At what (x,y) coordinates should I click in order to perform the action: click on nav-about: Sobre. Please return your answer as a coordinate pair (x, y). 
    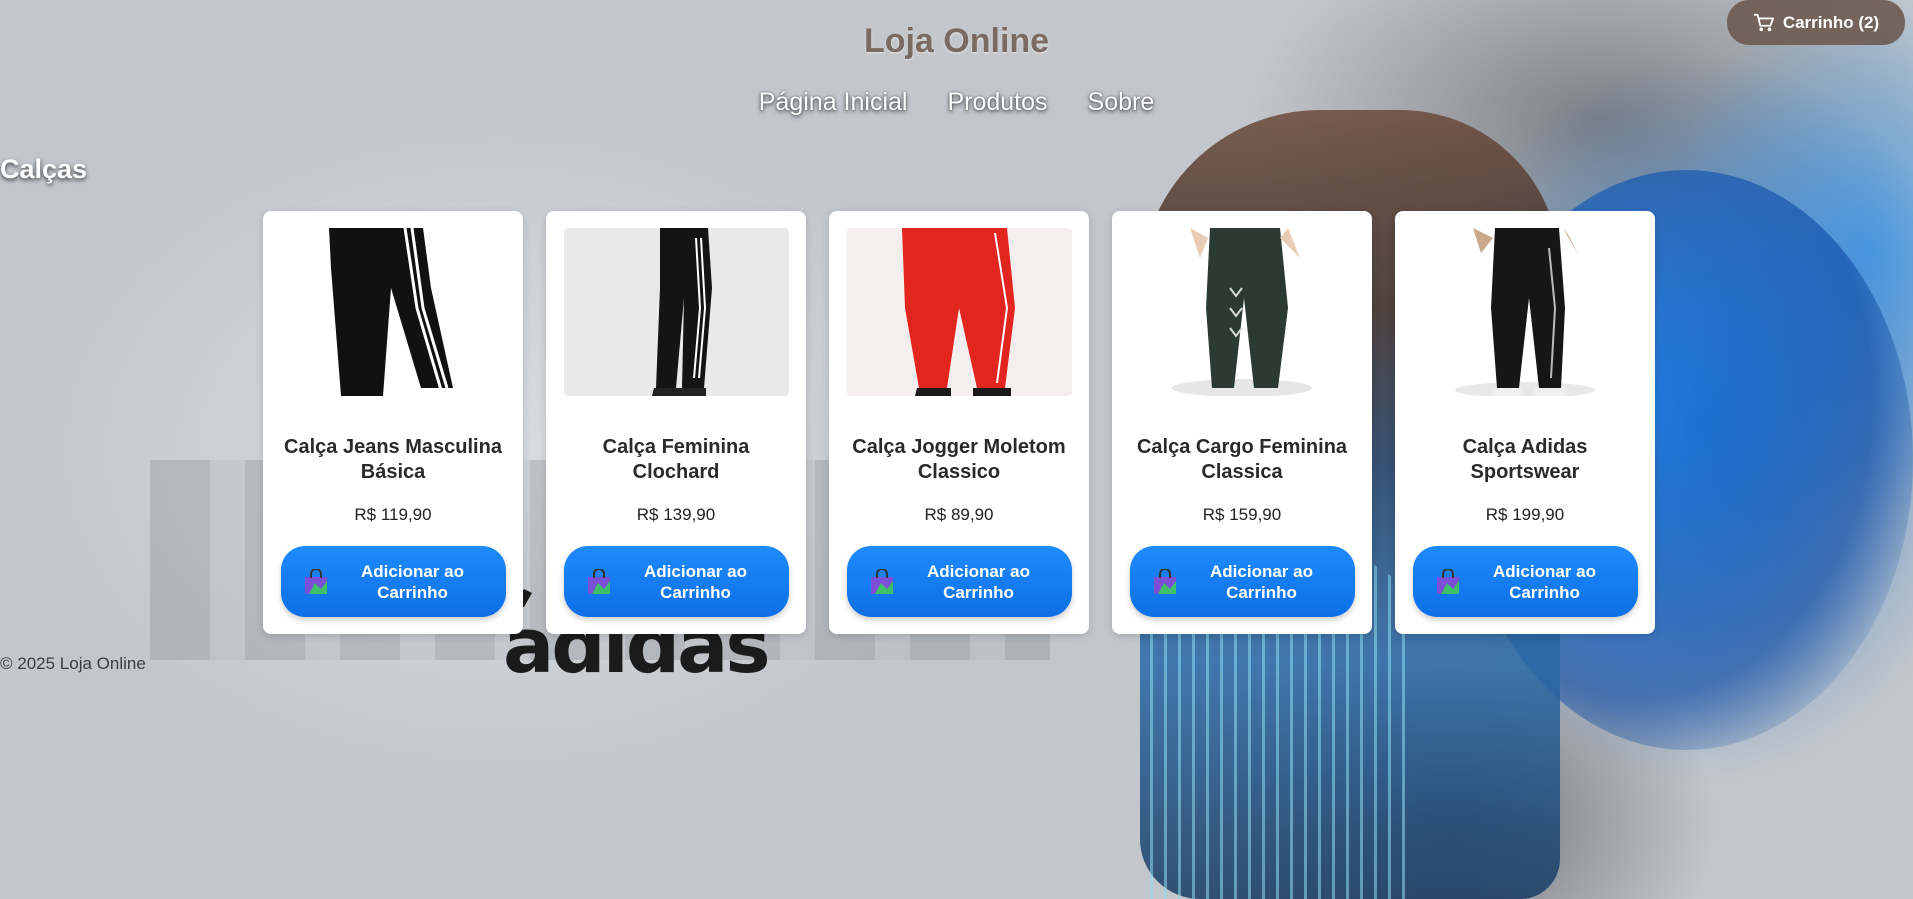
    Looking at the image, I should click on (1121, 102).